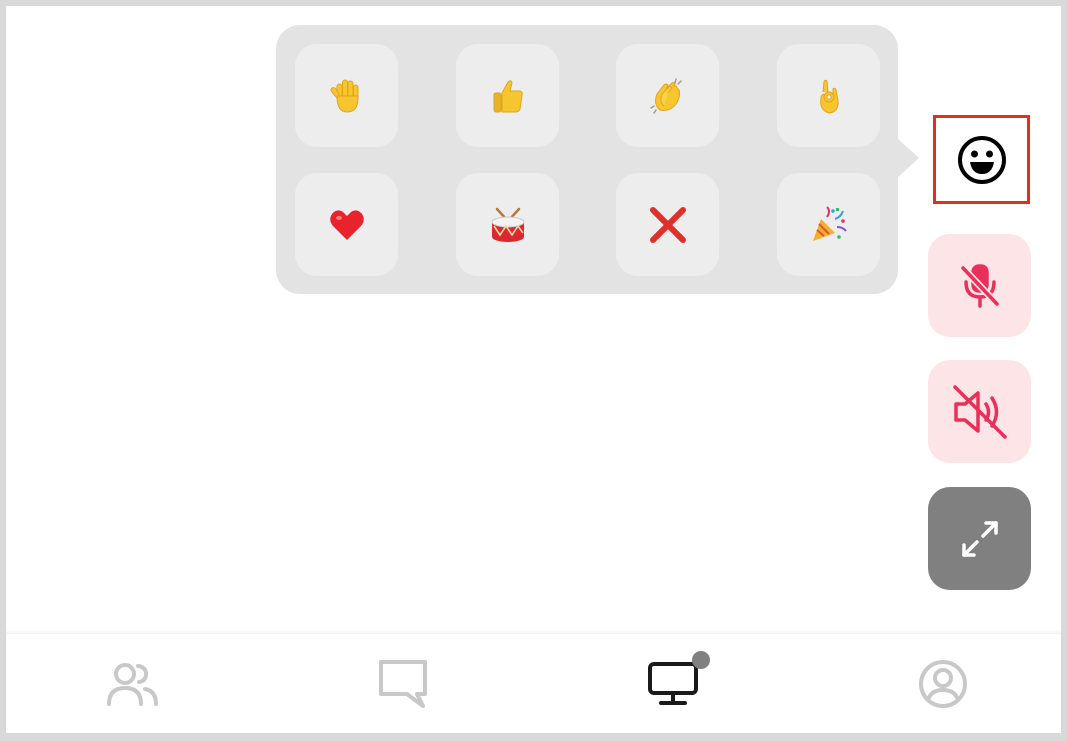 This screenshot has width=1067, height=741. I want to click on reaction-toggle-button, so click(981, 159).